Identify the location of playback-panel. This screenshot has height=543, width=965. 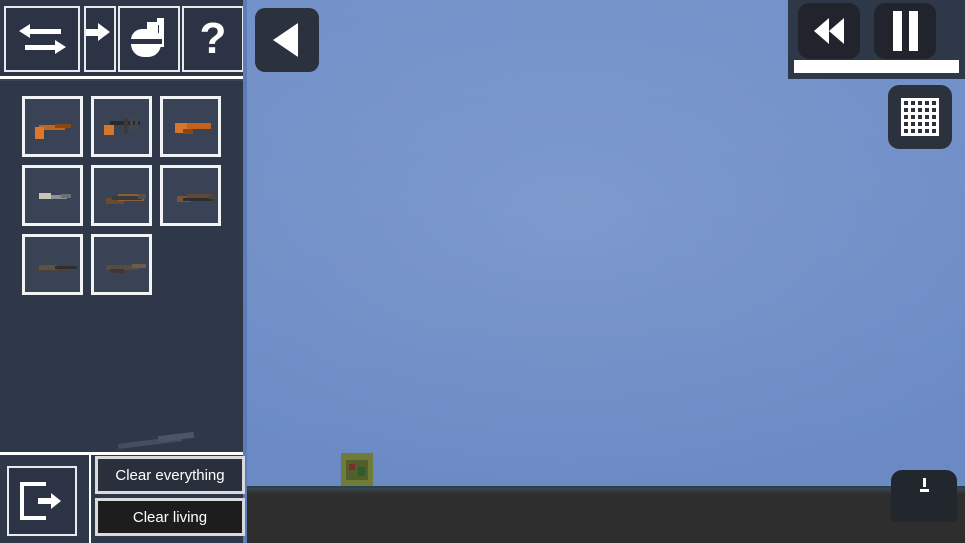
(876, 39).